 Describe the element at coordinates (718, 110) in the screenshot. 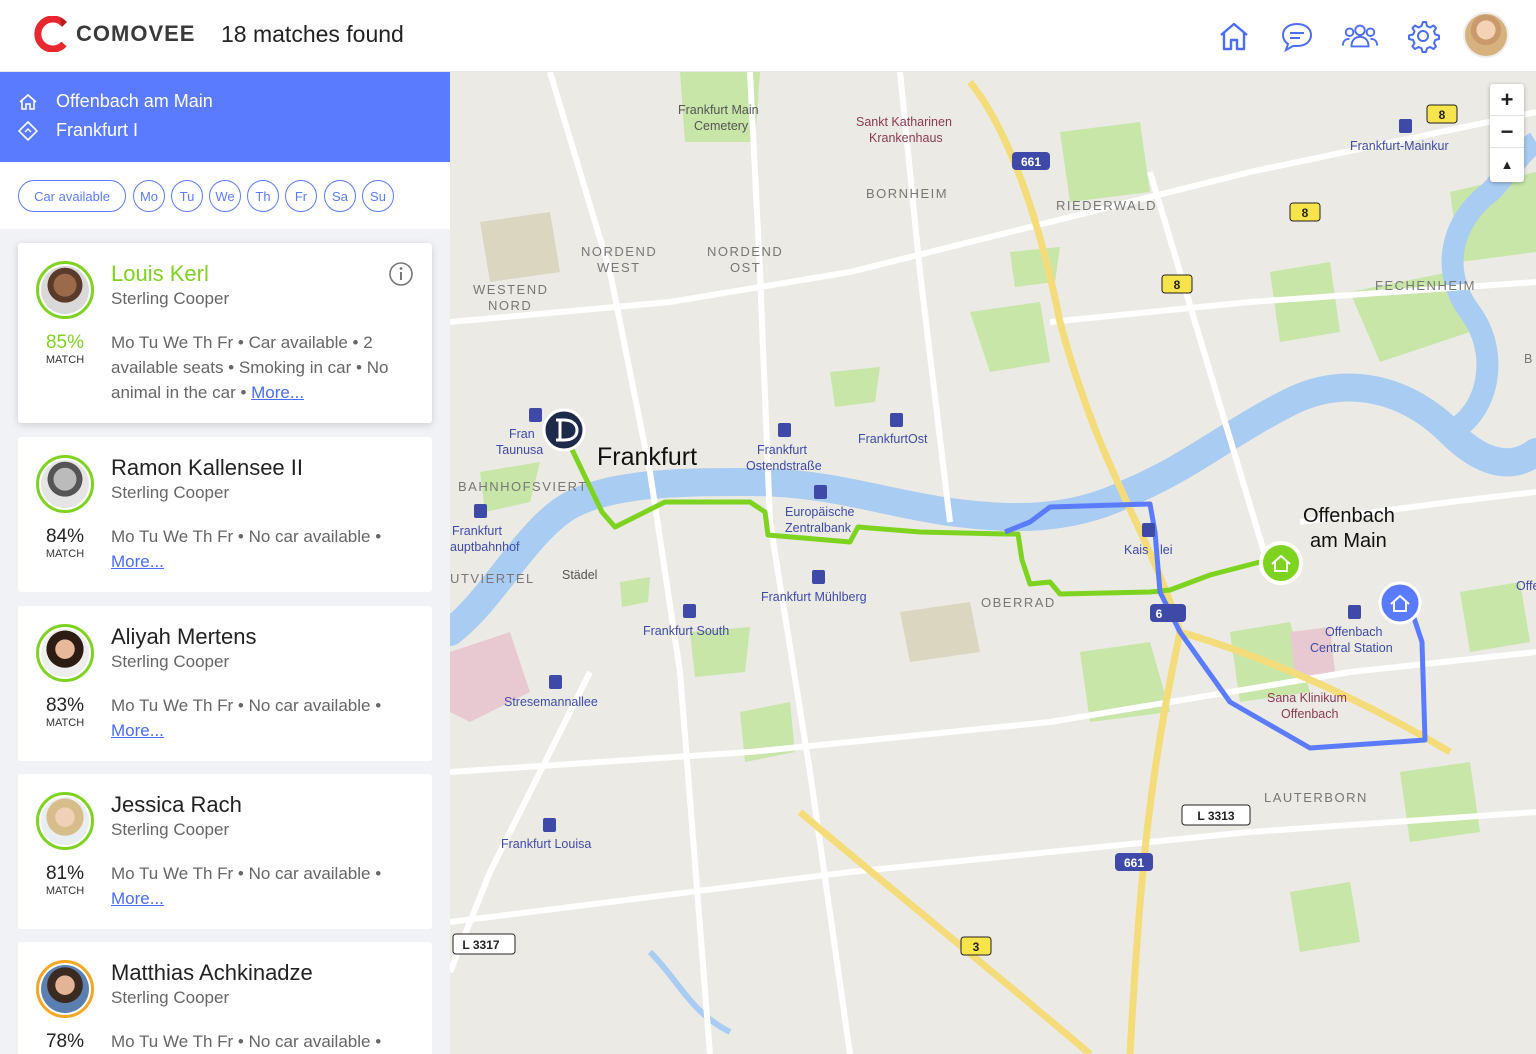

I see `poi-cemetery-1: Frankfurt Main` at that location.